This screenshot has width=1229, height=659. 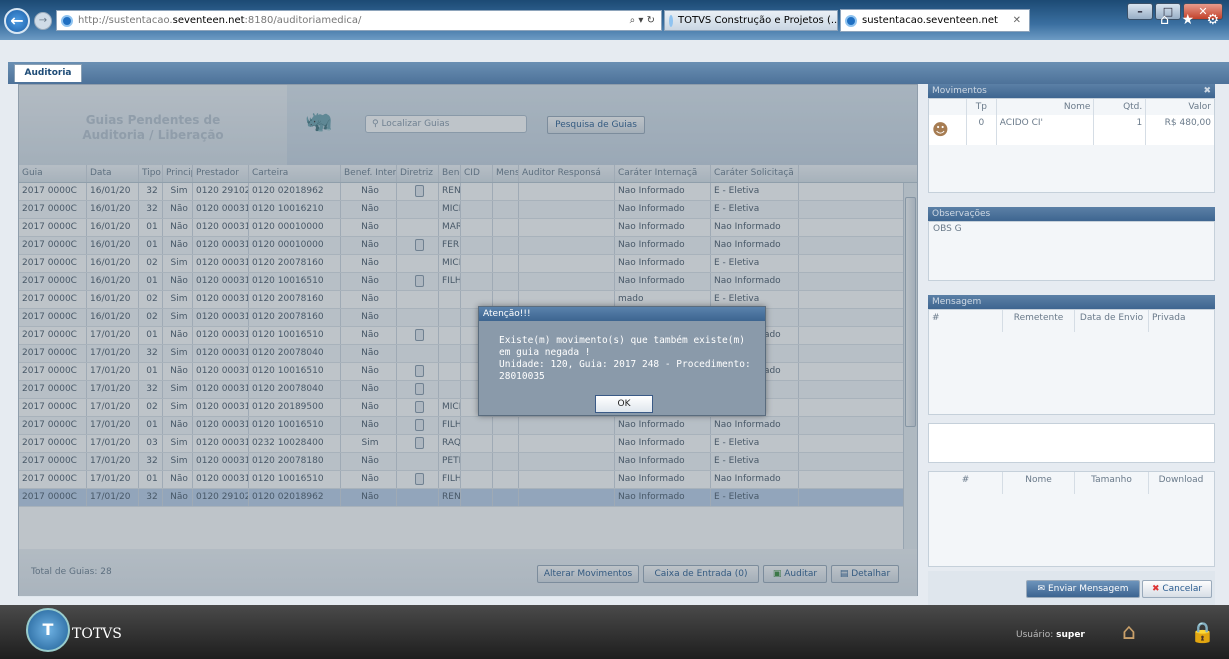 What do you see at coordinates (1070, 635) in the screenshot?
I see `usuario-value: super` at bounding box center [1070, 635].